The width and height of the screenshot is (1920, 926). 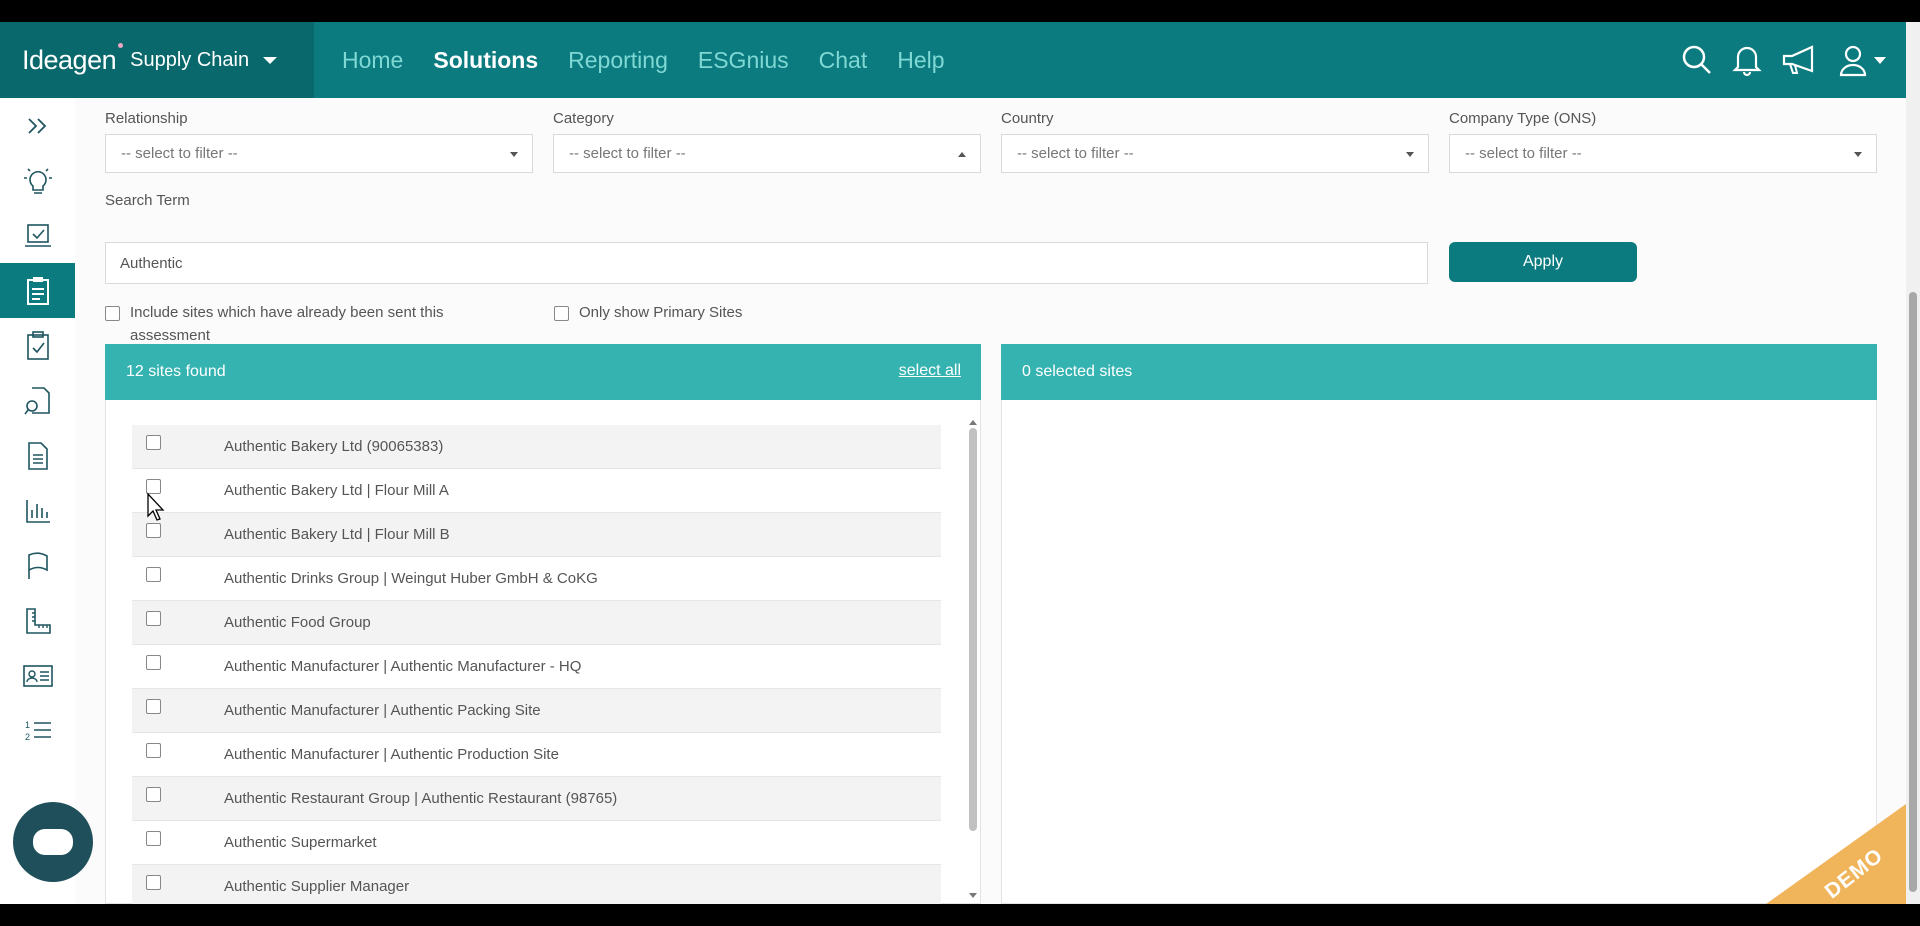 What do you see at coordinates (37, 400) in the screenshot?
I see `sidebar-item-document-search` at bounding box center [37, 400].